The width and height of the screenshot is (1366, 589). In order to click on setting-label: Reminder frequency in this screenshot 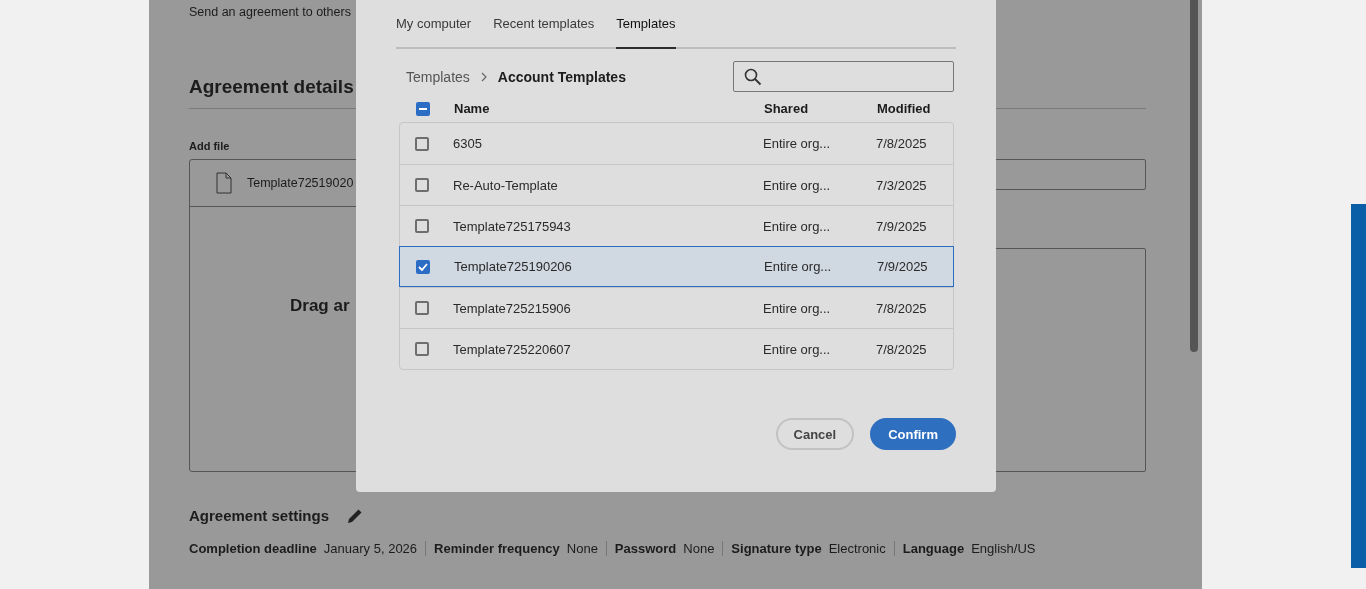, I will do `click(497, 548)`.